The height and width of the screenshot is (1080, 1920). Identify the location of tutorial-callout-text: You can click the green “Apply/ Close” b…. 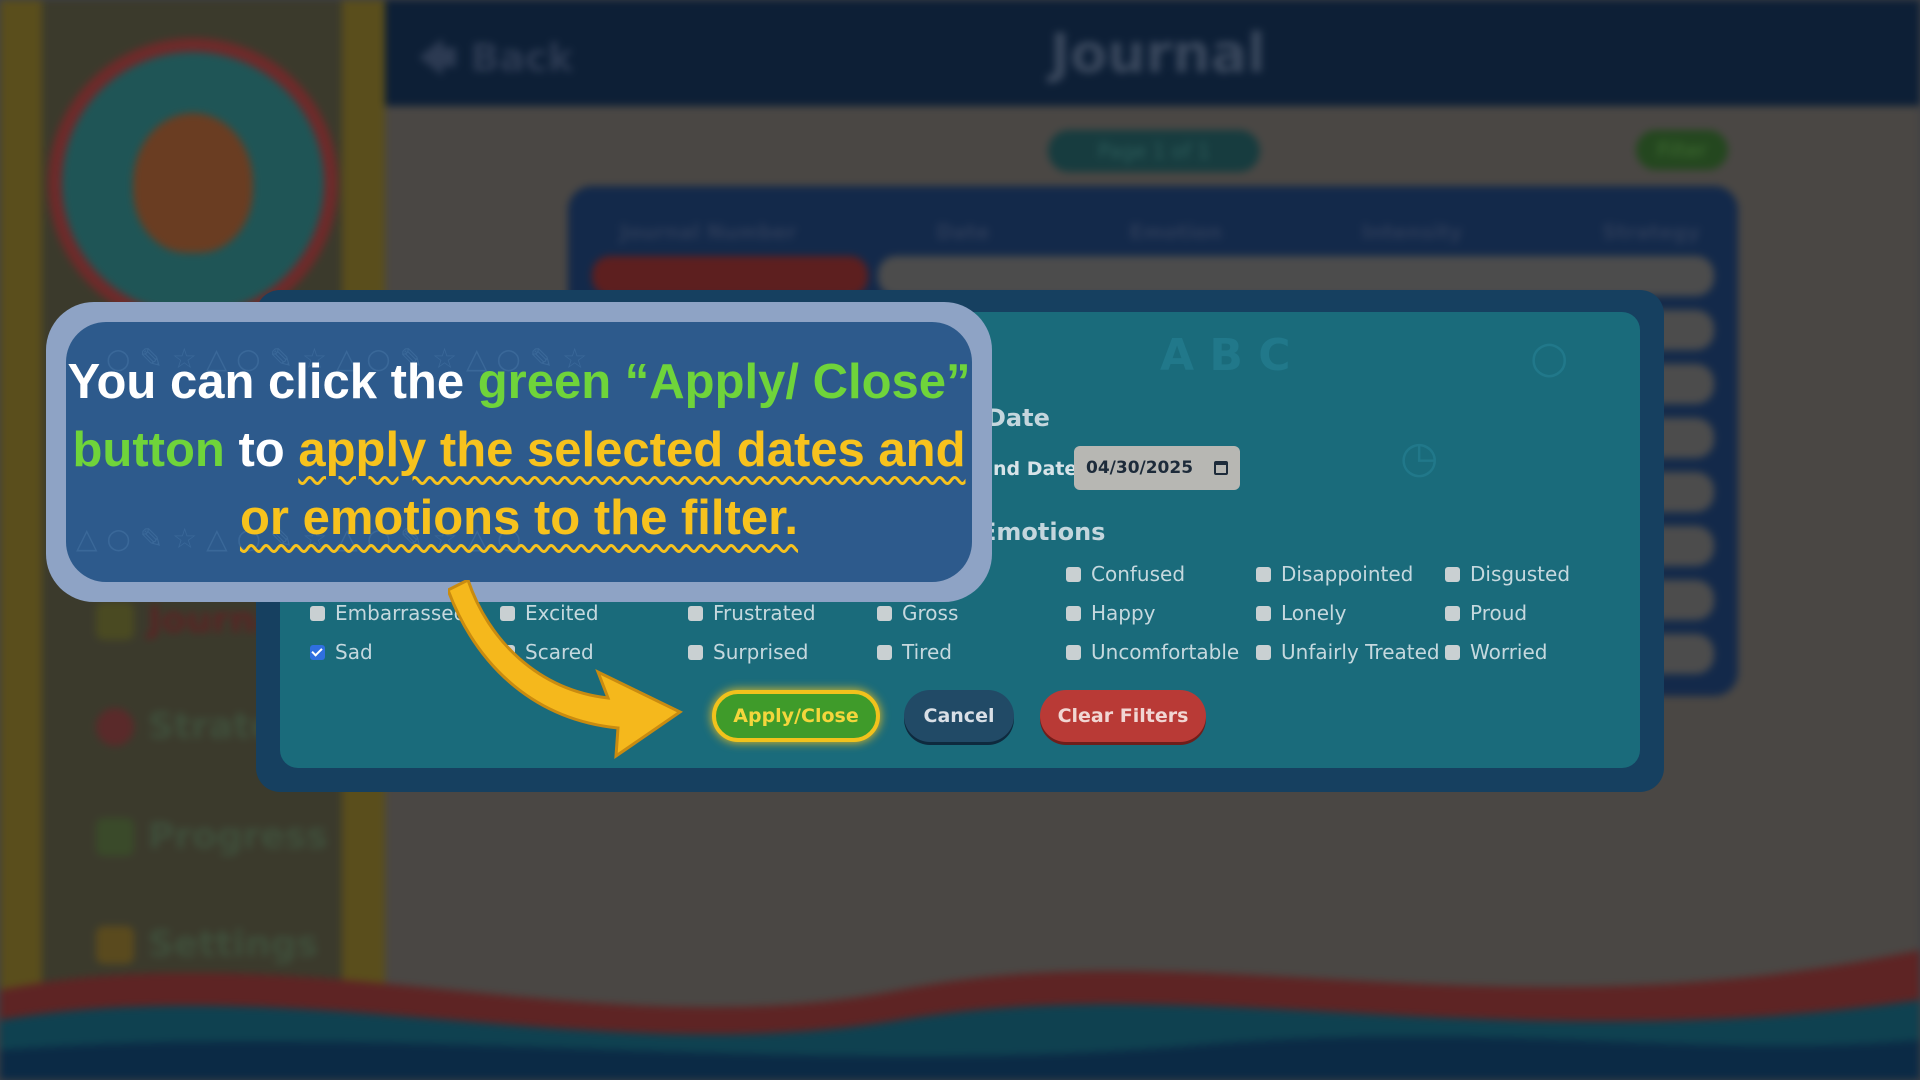
(519, 450).